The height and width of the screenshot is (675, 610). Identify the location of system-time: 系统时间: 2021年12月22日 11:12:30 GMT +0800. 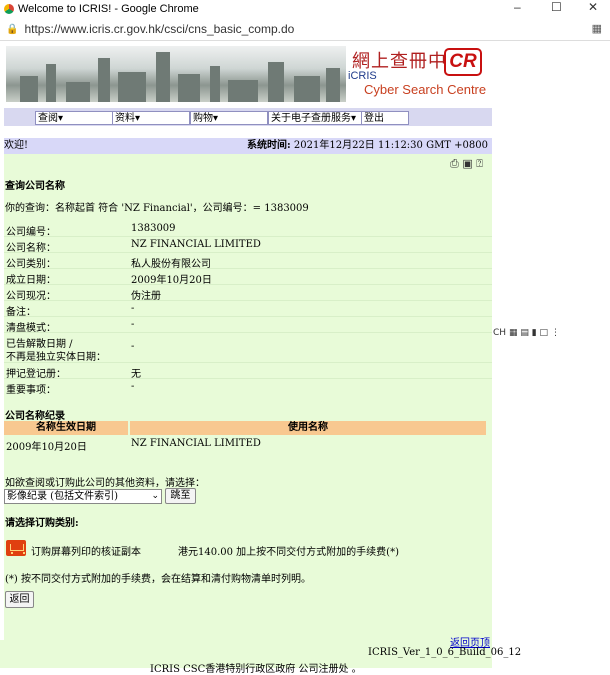
(367, 146).